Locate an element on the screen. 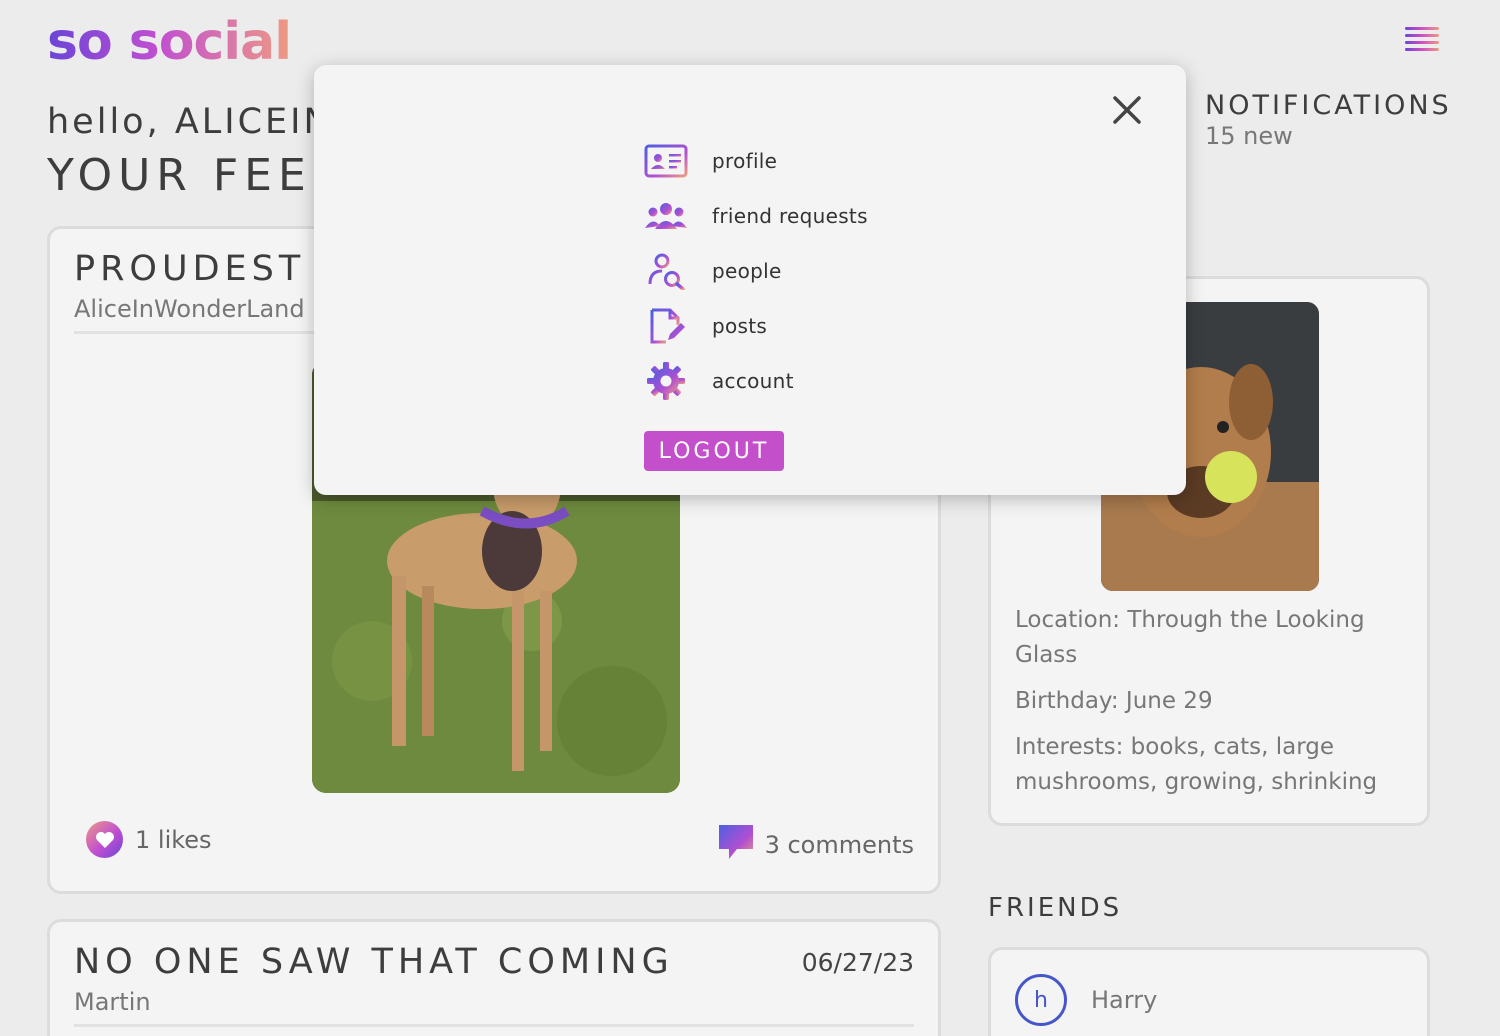 The image size is (1500, 1036). menu-item-label: profile is located at coordinates (745, 160).